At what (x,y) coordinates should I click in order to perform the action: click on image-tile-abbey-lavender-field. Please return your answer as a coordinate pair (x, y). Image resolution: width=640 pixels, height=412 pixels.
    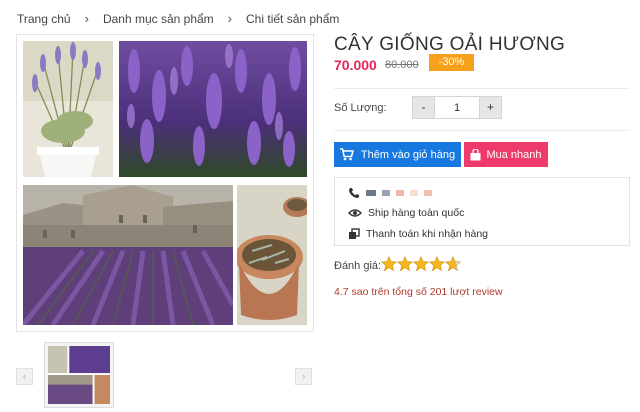
    Looking at the image, I should click on (128, 255).